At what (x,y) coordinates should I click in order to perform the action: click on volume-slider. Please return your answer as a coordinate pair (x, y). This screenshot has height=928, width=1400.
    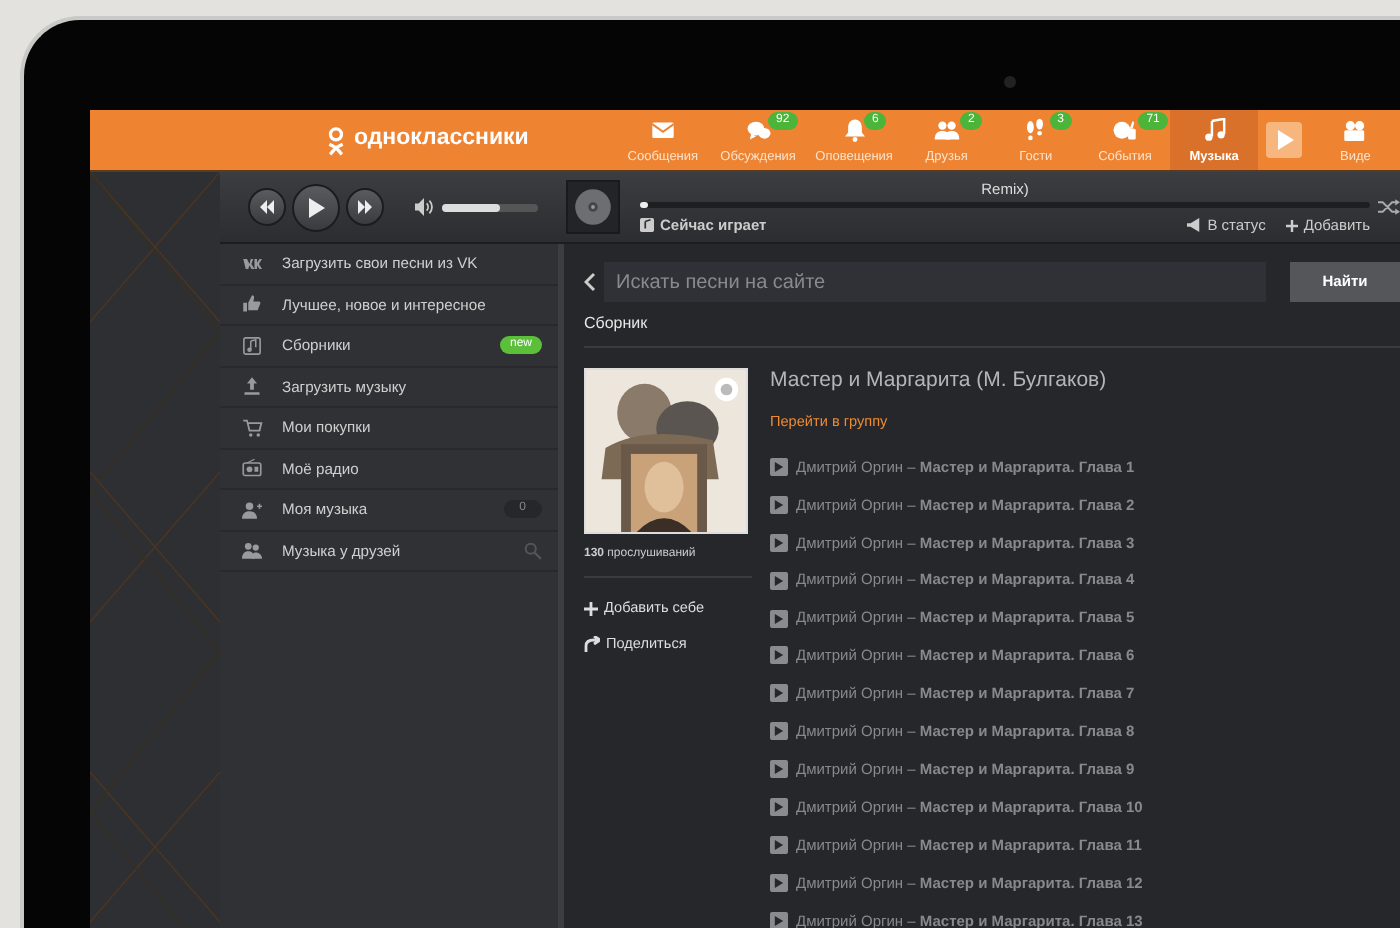
    Looking at the image, I should click on (490, 207).